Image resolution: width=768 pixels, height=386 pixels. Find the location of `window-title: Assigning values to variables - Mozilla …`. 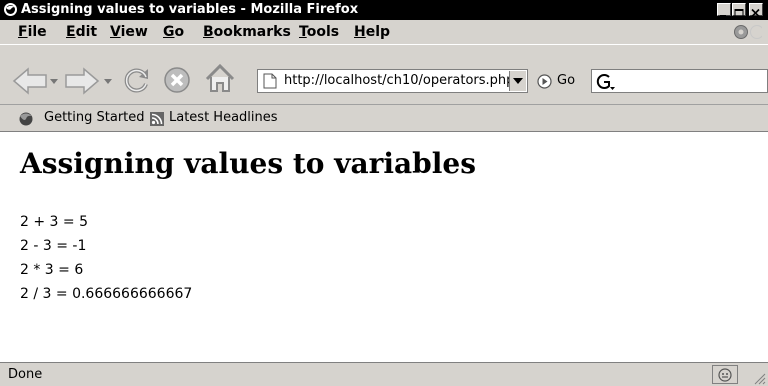

window-title: Assigning values to variables - Mozilla … is located at coordinates (190, 9).